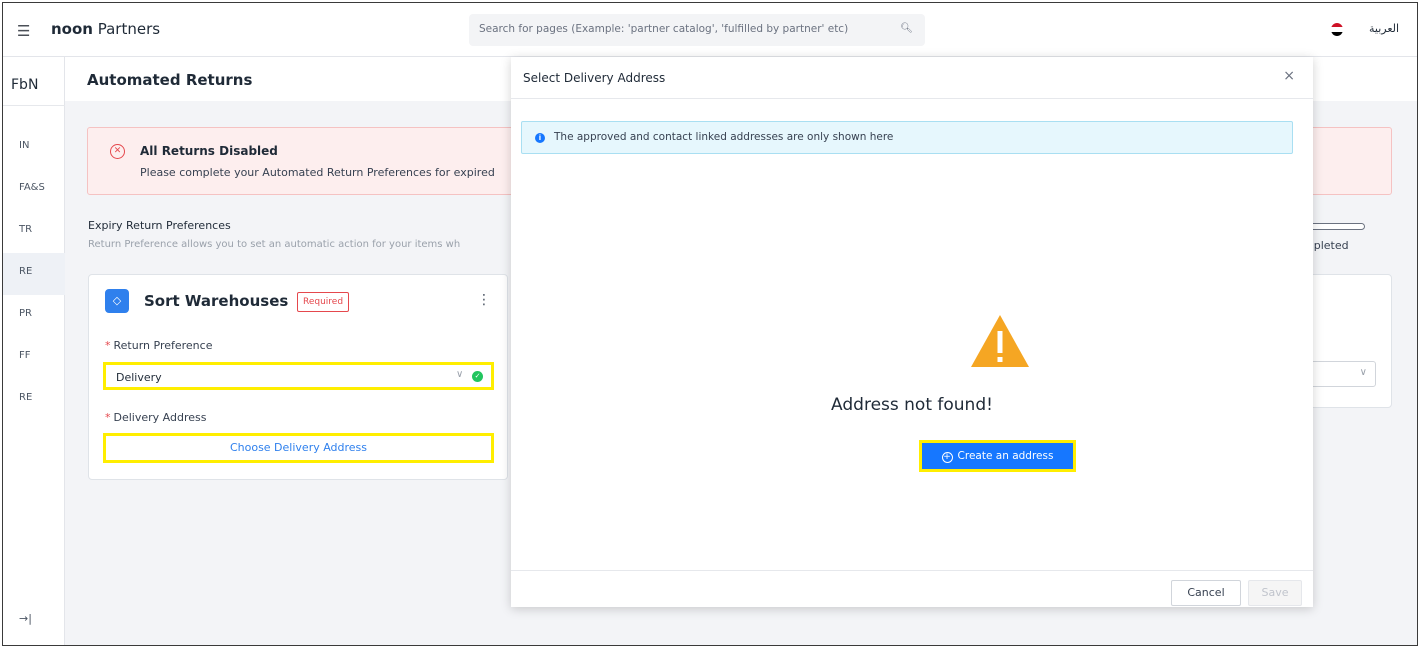 The image size is (1420, 648). What do you see at coordinates (947, 457) in the screenshot?
I see `plus-circle-icon: +` at bounding box center [947, 457].